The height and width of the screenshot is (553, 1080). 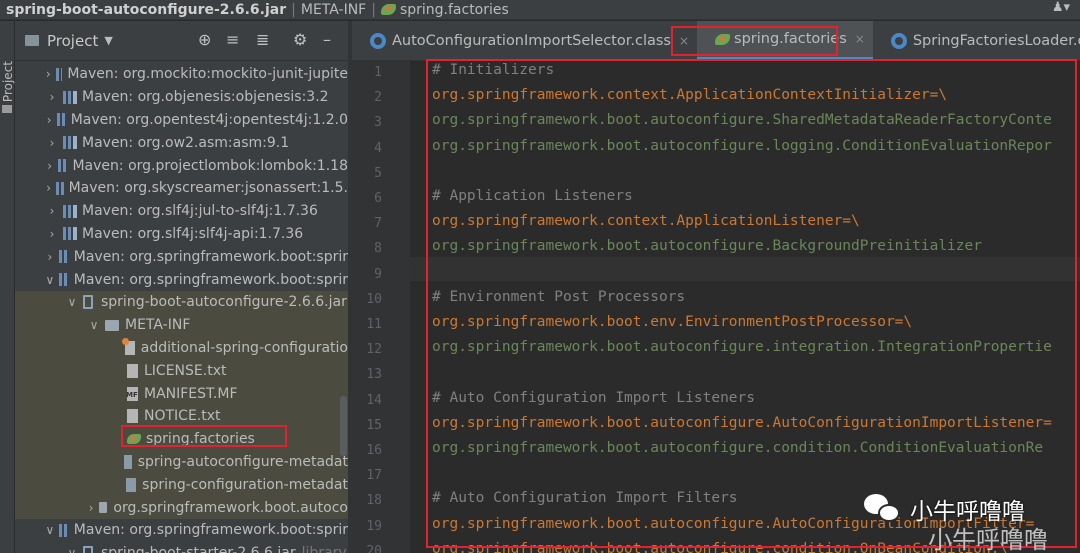 I want to click on highlight-box-tab, so click(x=754, y=41).